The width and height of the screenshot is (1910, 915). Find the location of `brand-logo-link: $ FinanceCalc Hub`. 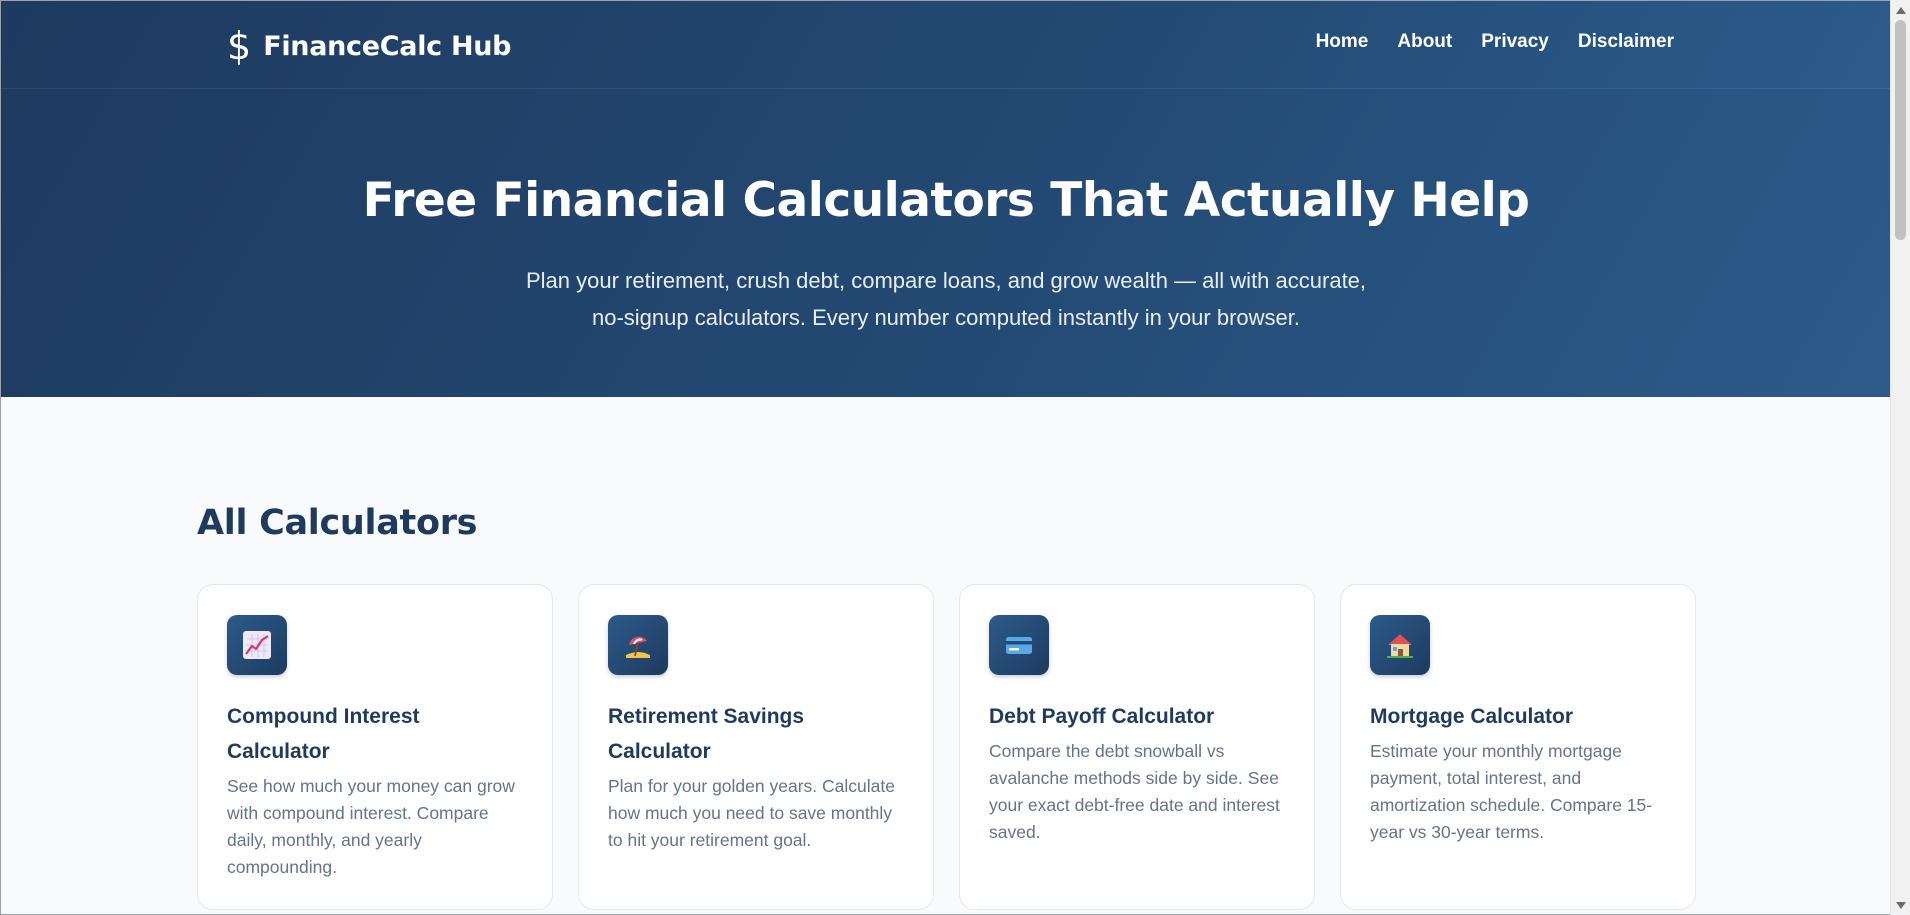

brand-logo-link: $ FinanceCalc Hub is located at coordinates (369, 46).